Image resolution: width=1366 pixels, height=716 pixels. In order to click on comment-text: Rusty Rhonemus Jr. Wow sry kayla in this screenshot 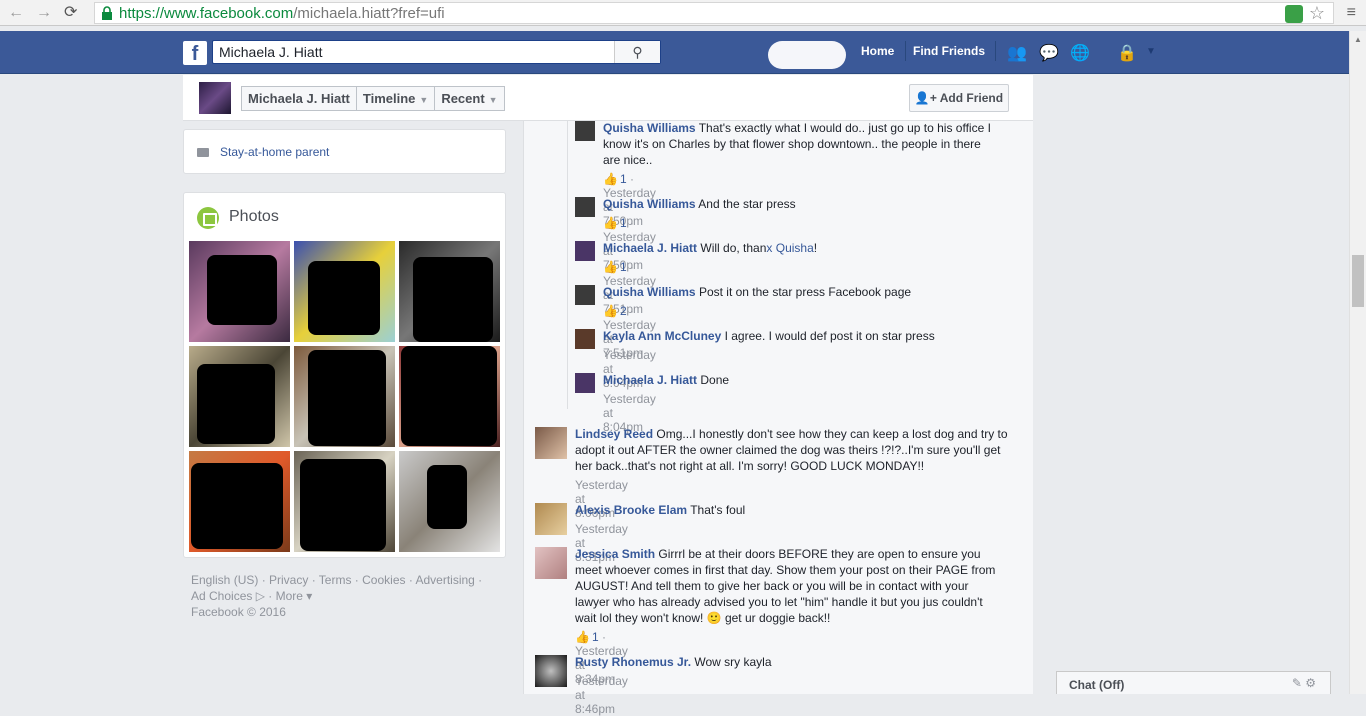, I will do `click(673, 662)`.